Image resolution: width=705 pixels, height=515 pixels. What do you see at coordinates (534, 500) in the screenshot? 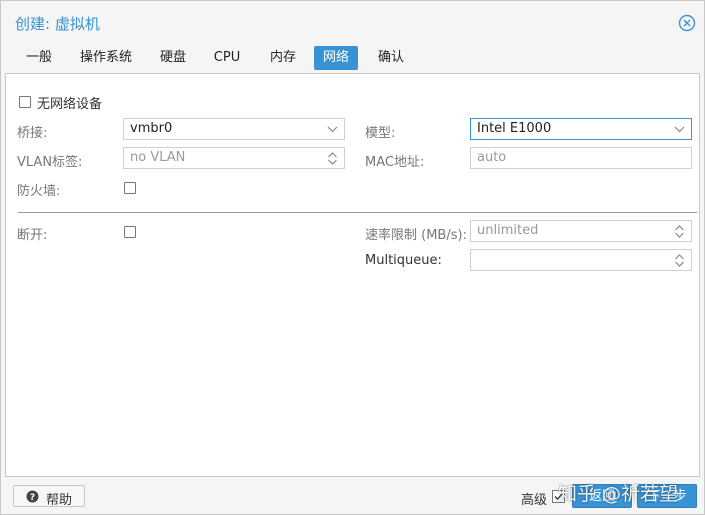
I see `advanced-label: 高级` at bounding box center [534, 500].